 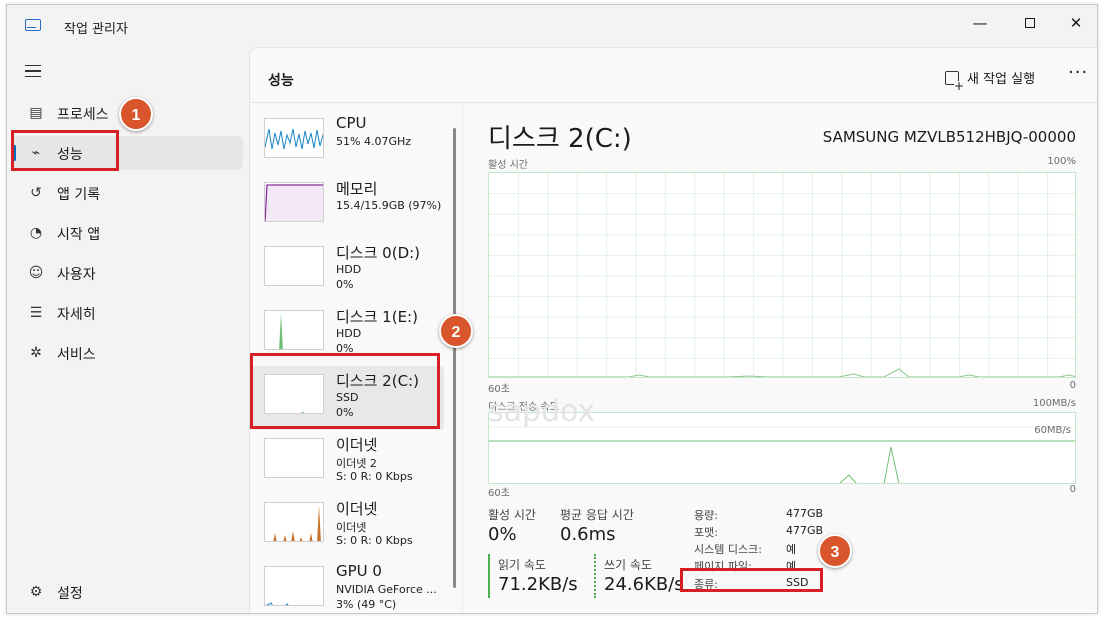 I want to click on active-time-graph-max: 100%, so click(x=1061, y=161).